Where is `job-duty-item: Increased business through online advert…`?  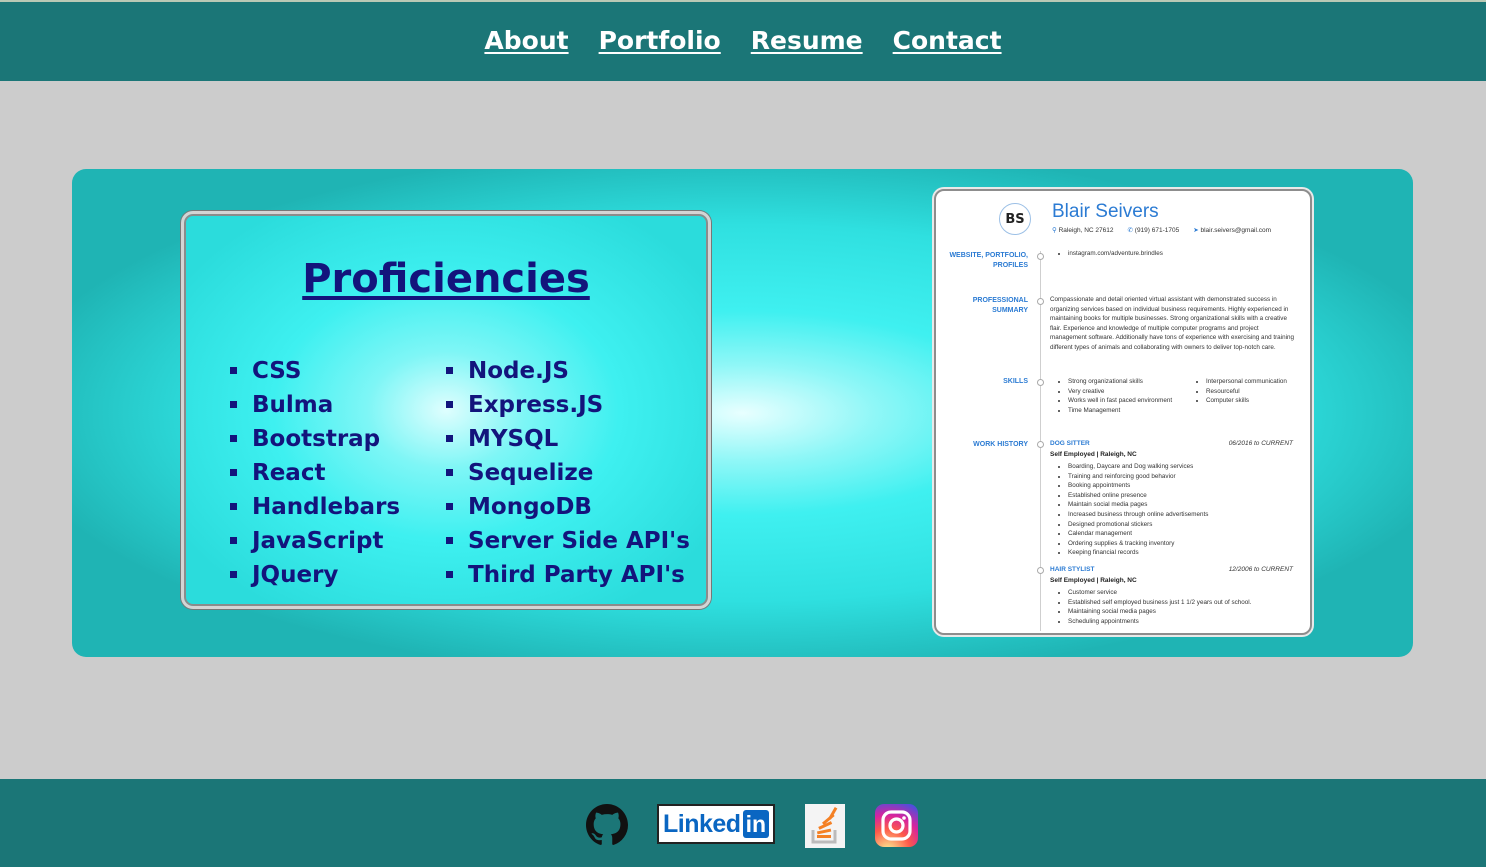
job-duty-item: Increased business through online advert… is located at coordinates (1180, 515).